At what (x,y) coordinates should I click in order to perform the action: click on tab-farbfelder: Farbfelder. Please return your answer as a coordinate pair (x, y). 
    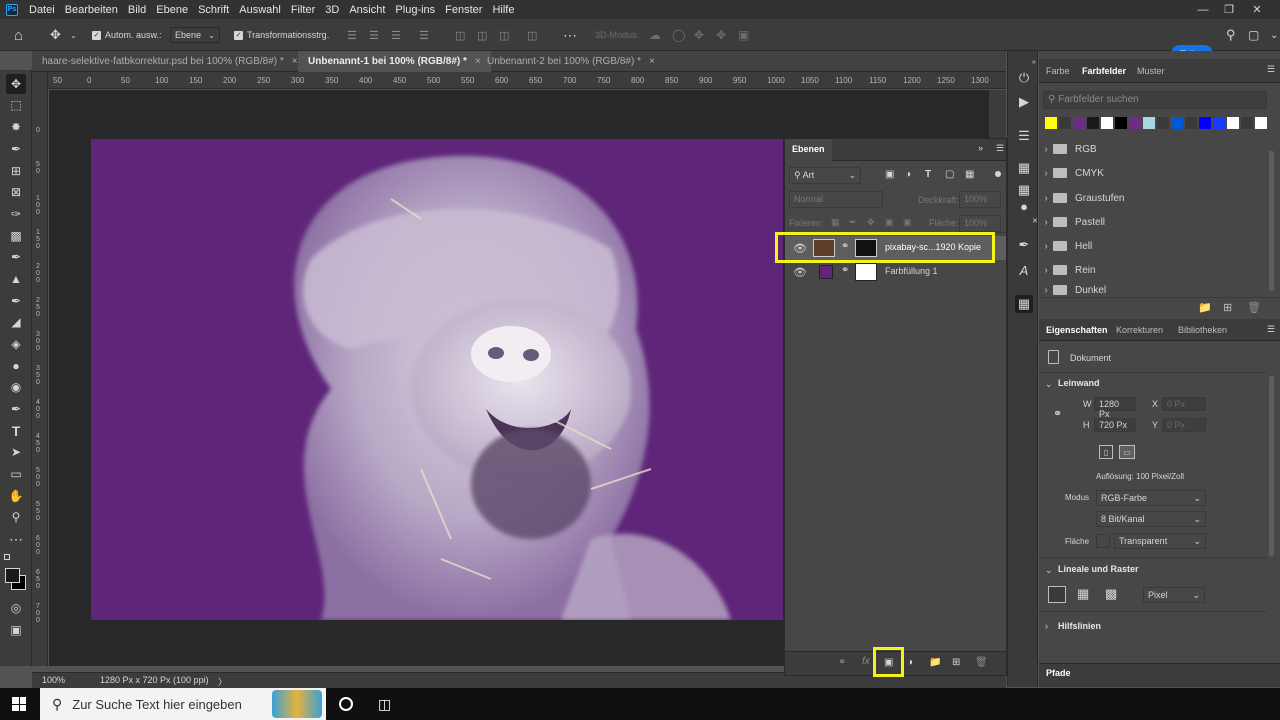
    Looking at the image, I should click on (1104, 71).